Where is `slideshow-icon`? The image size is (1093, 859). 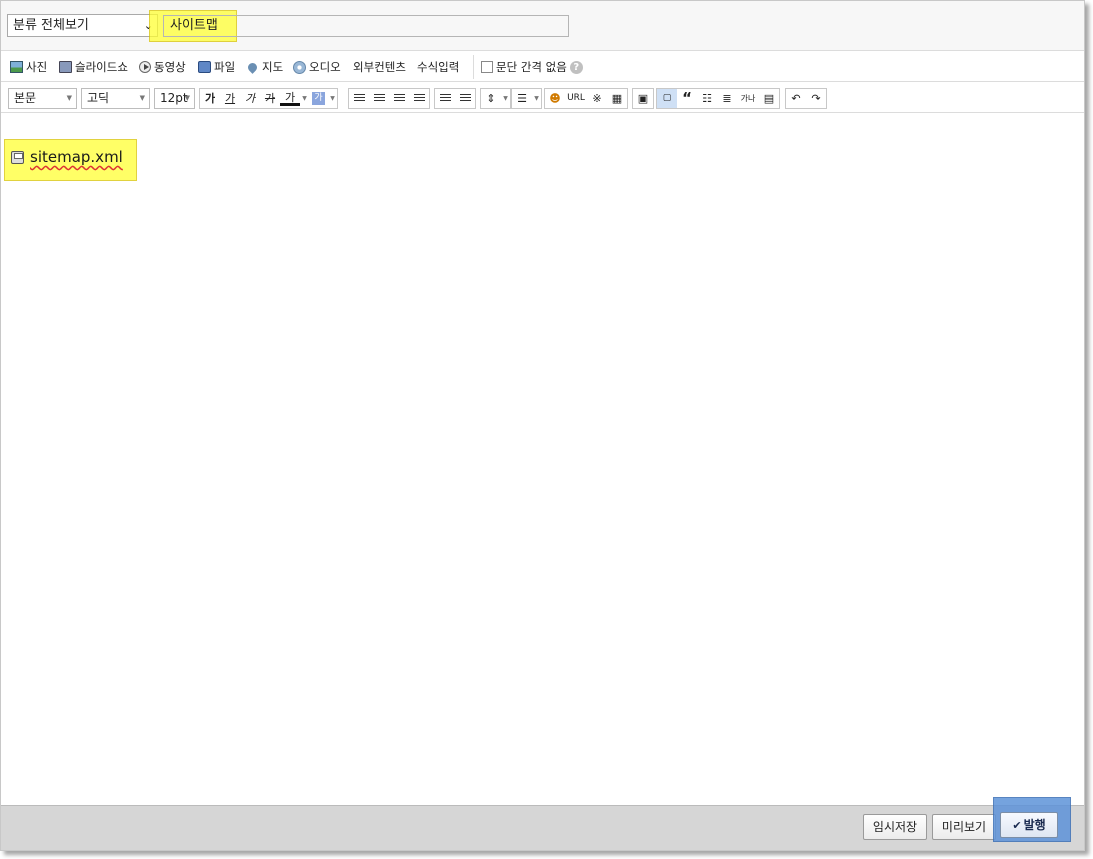
slideshow-icon is located at coordinates (65, 67).